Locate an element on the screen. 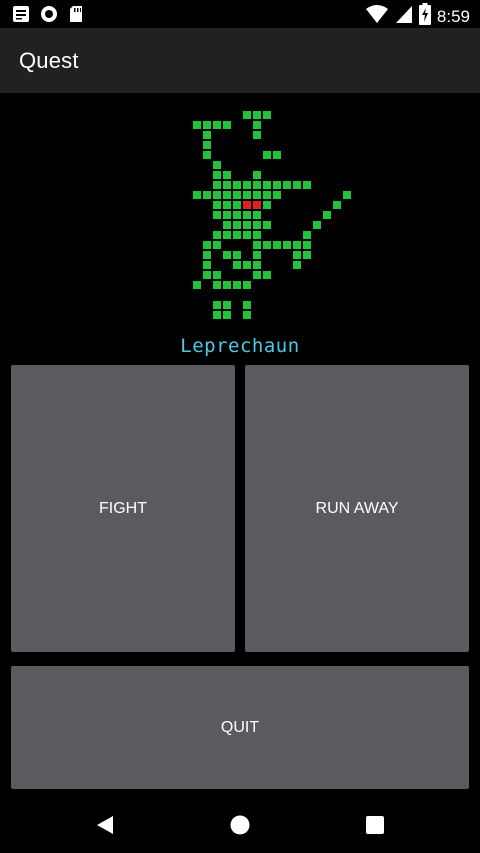  monster-sprite is located at coordinates (272, 215).